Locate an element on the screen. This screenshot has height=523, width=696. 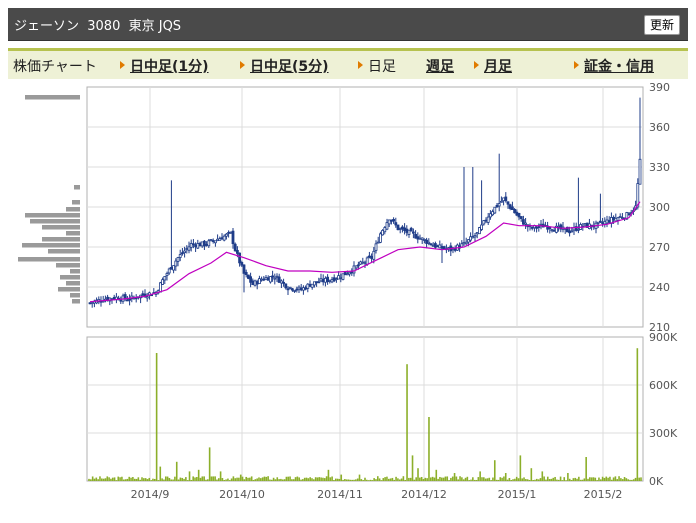
x-tick-label: 2014/10 is located at coordinates (242, 494).